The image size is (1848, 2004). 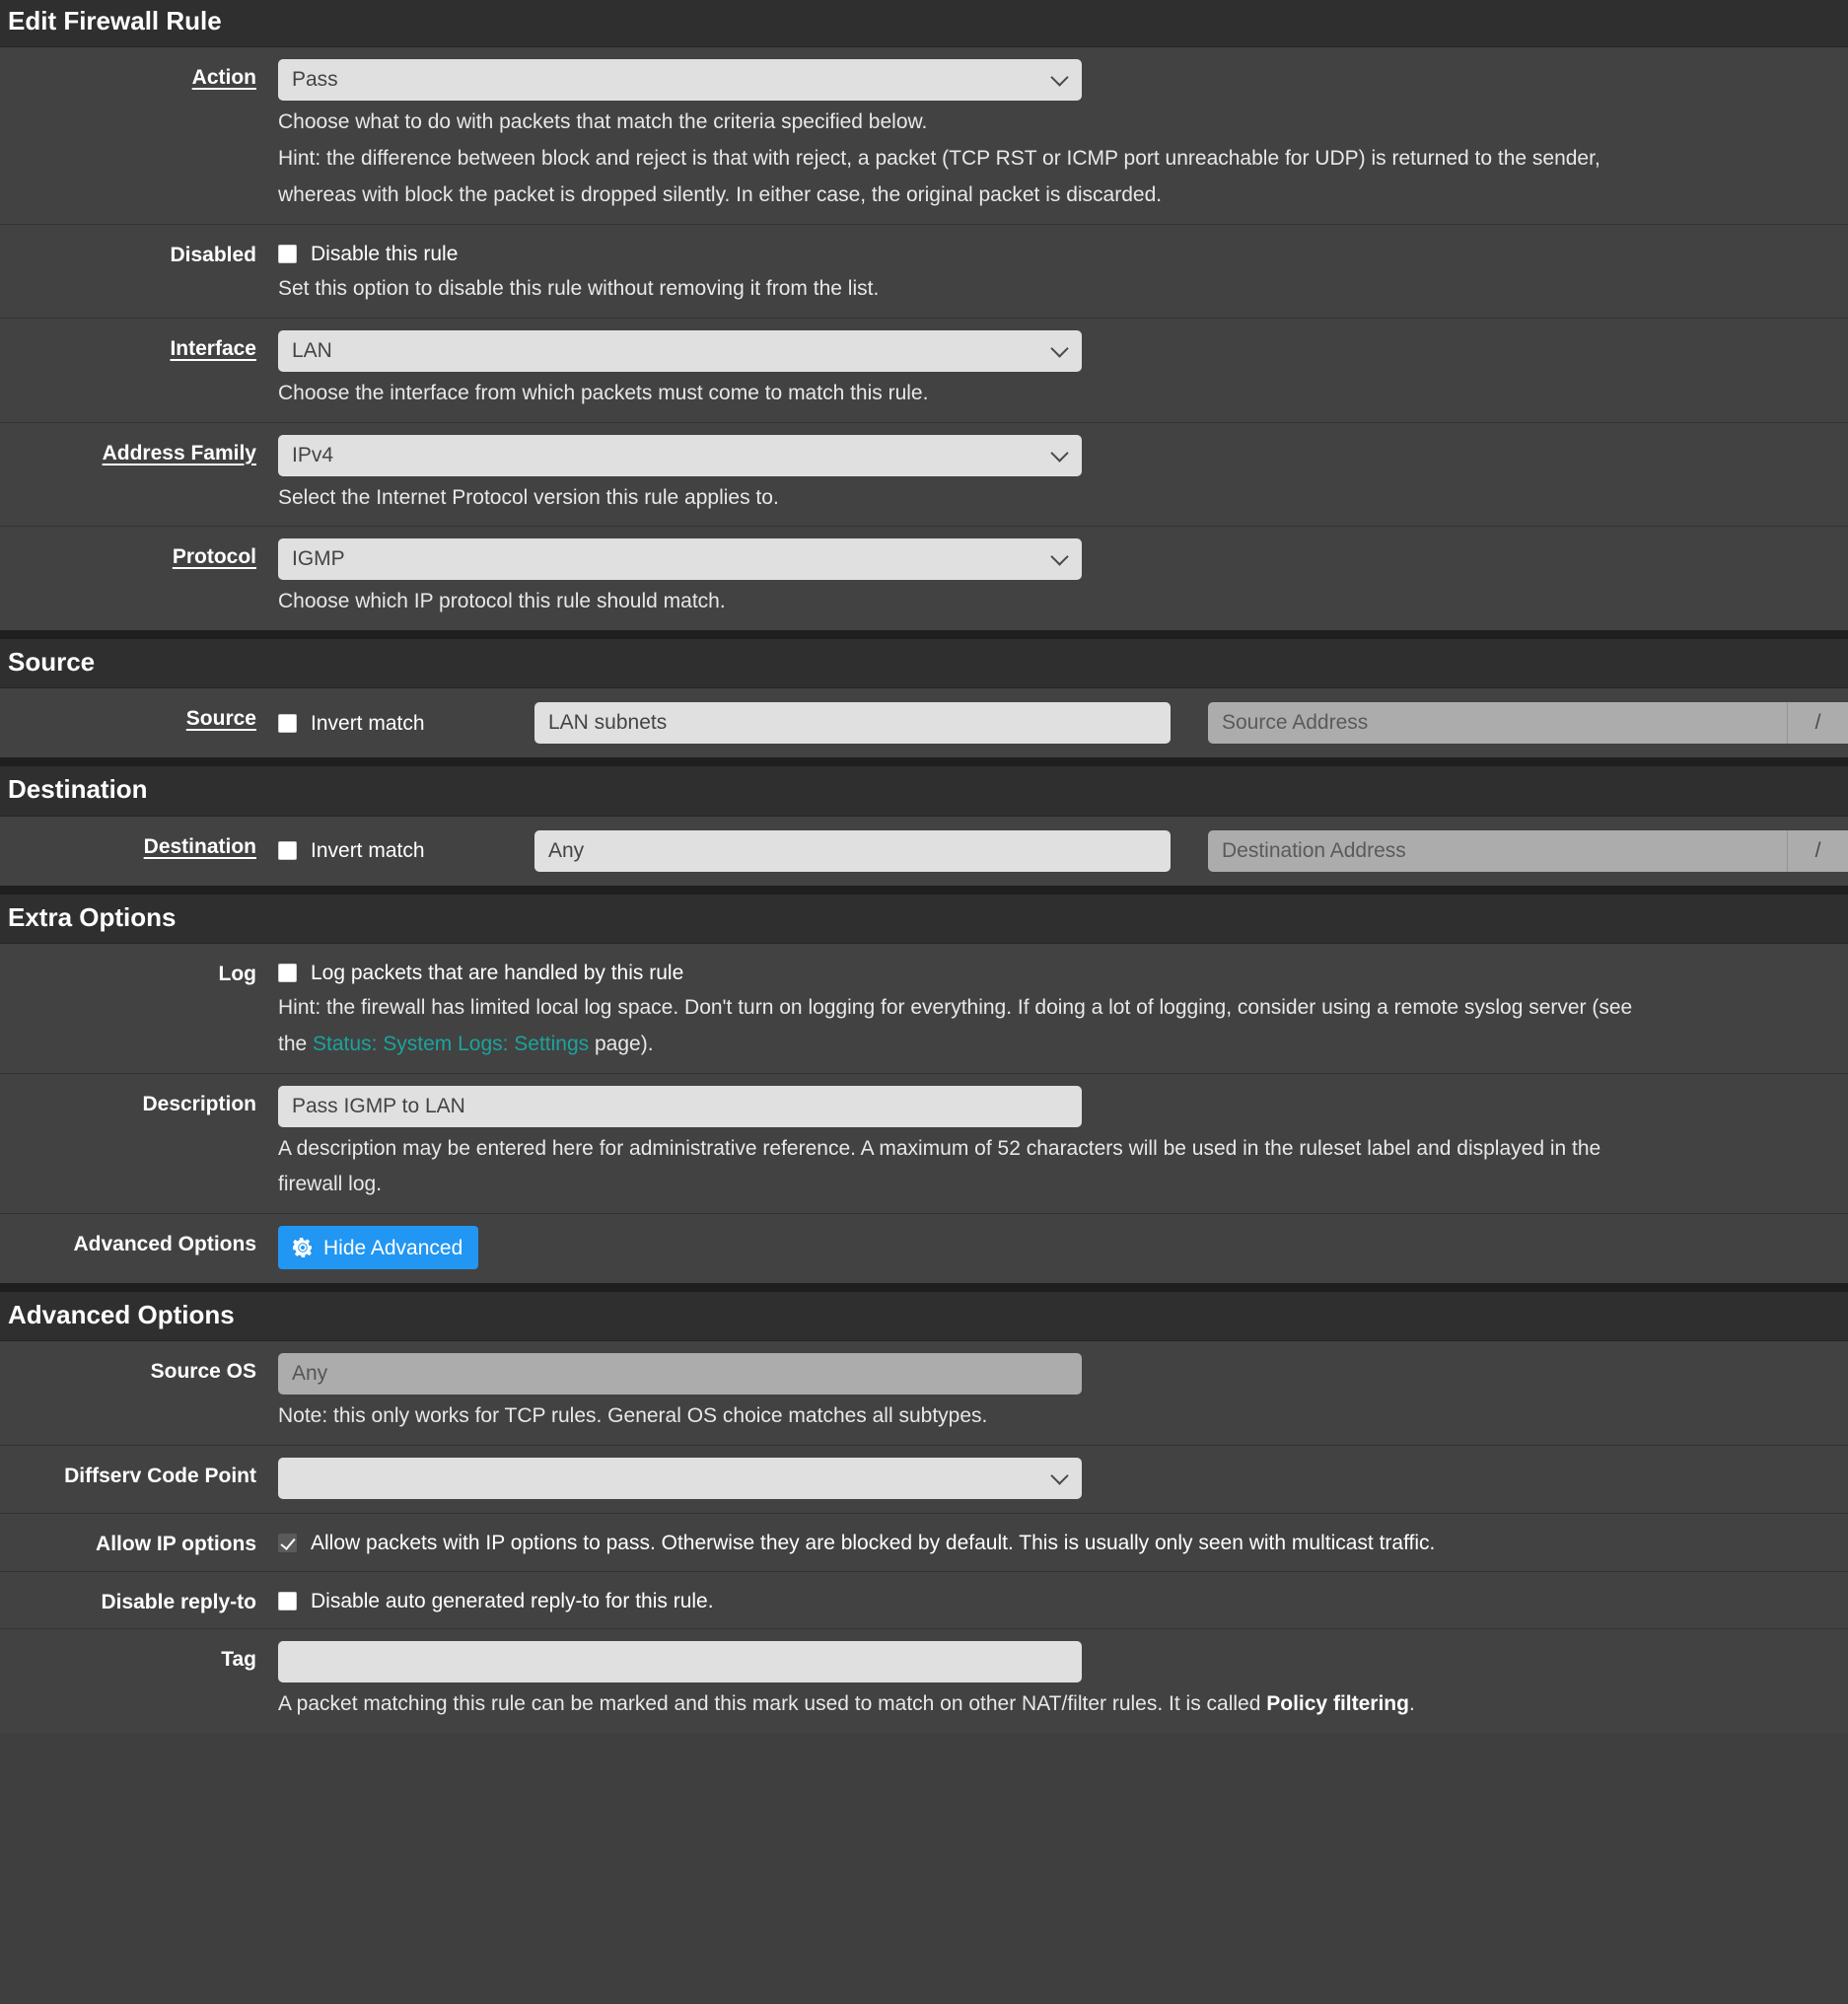 What do you see at coordinates (214, 557) in the screenshot?
I see `protocol-label-text: Protocol` at bounding box center [214, 557].